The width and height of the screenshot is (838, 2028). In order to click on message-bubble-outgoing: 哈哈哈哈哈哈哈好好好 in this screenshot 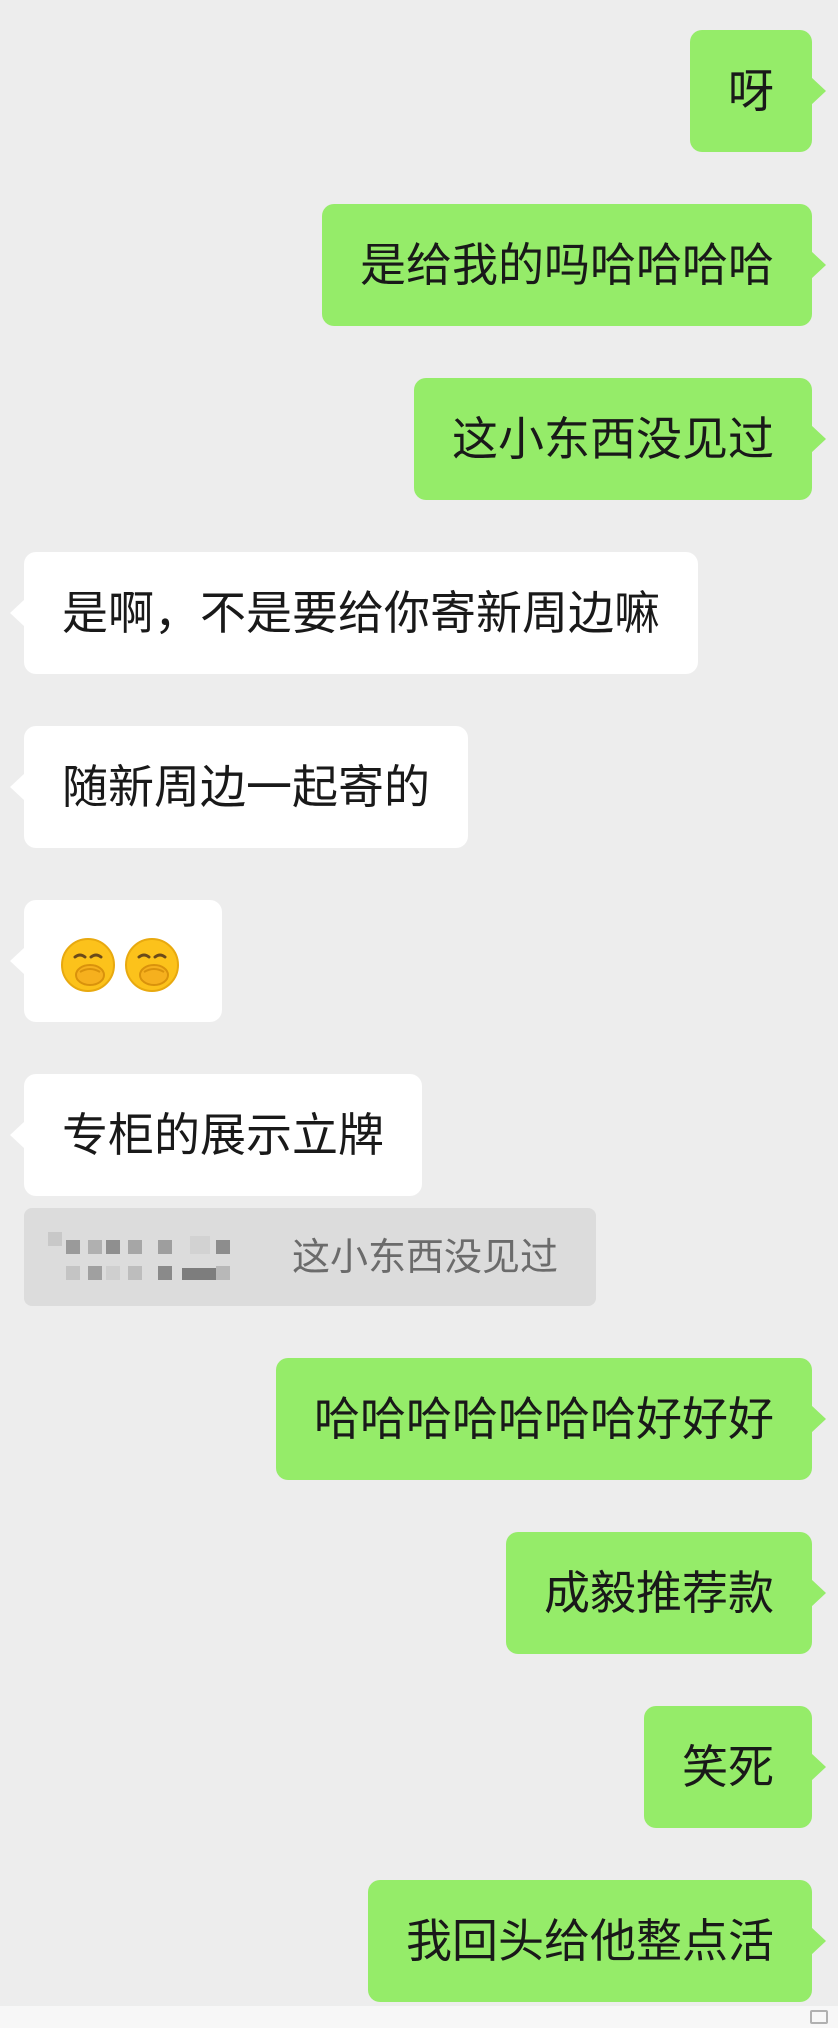, I will do `click(551, 1419)`.